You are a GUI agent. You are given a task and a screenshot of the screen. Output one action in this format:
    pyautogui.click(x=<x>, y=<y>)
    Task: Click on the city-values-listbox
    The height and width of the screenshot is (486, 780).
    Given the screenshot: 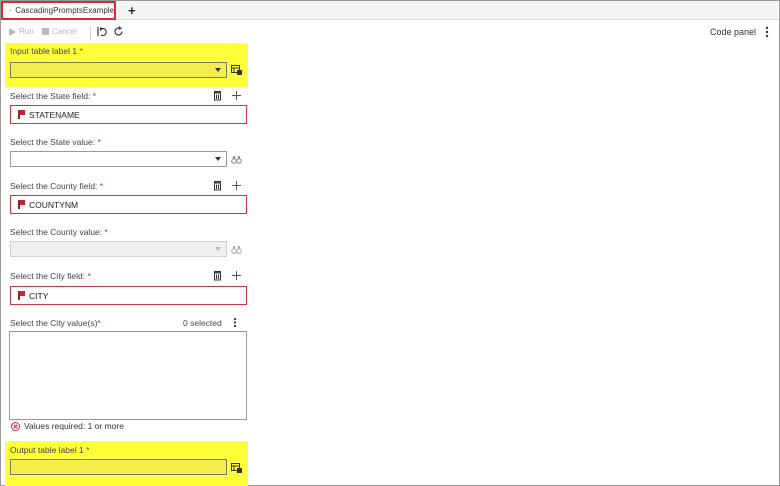 What is the action you would take?
    pyautogui.click(x=128, y=375)
    